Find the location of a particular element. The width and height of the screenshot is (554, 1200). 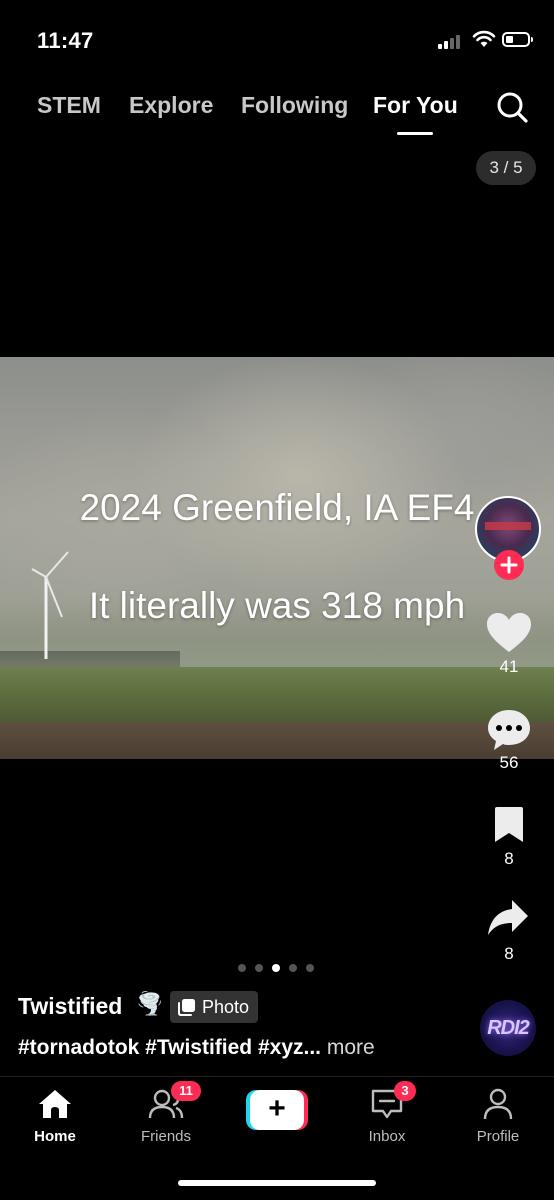

tab-stem: STEM is located at coordinates (69, 105).